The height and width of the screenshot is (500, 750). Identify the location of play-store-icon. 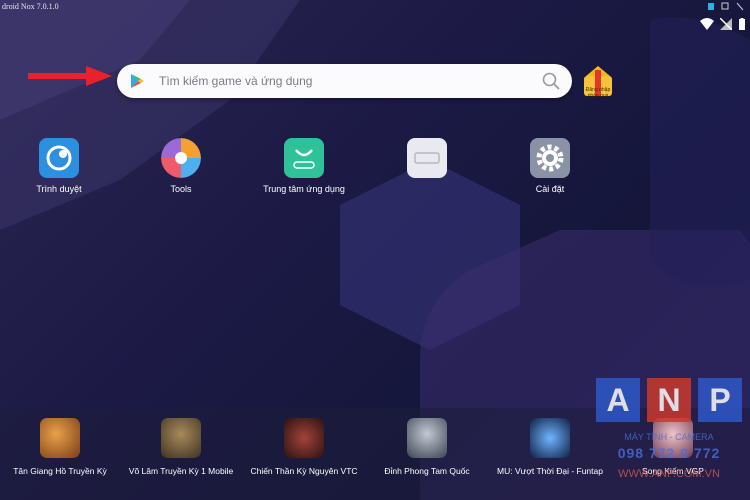
(137, 81).